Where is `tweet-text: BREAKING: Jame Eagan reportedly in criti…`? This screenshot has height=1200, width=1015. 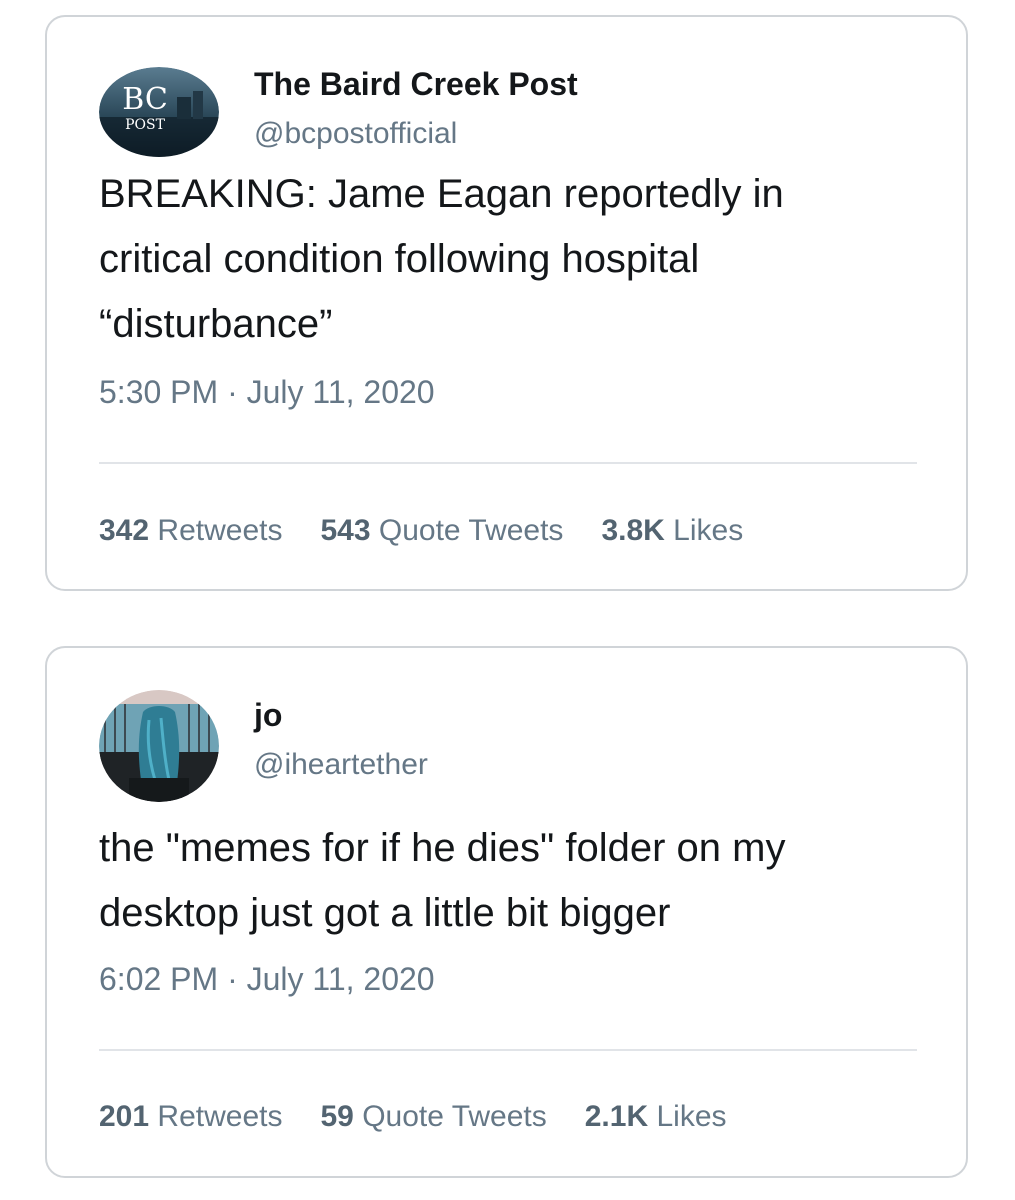
tweet-text: BREAKING: Jame Eagan reportedly in criti… is located at coordinates (509, 259).